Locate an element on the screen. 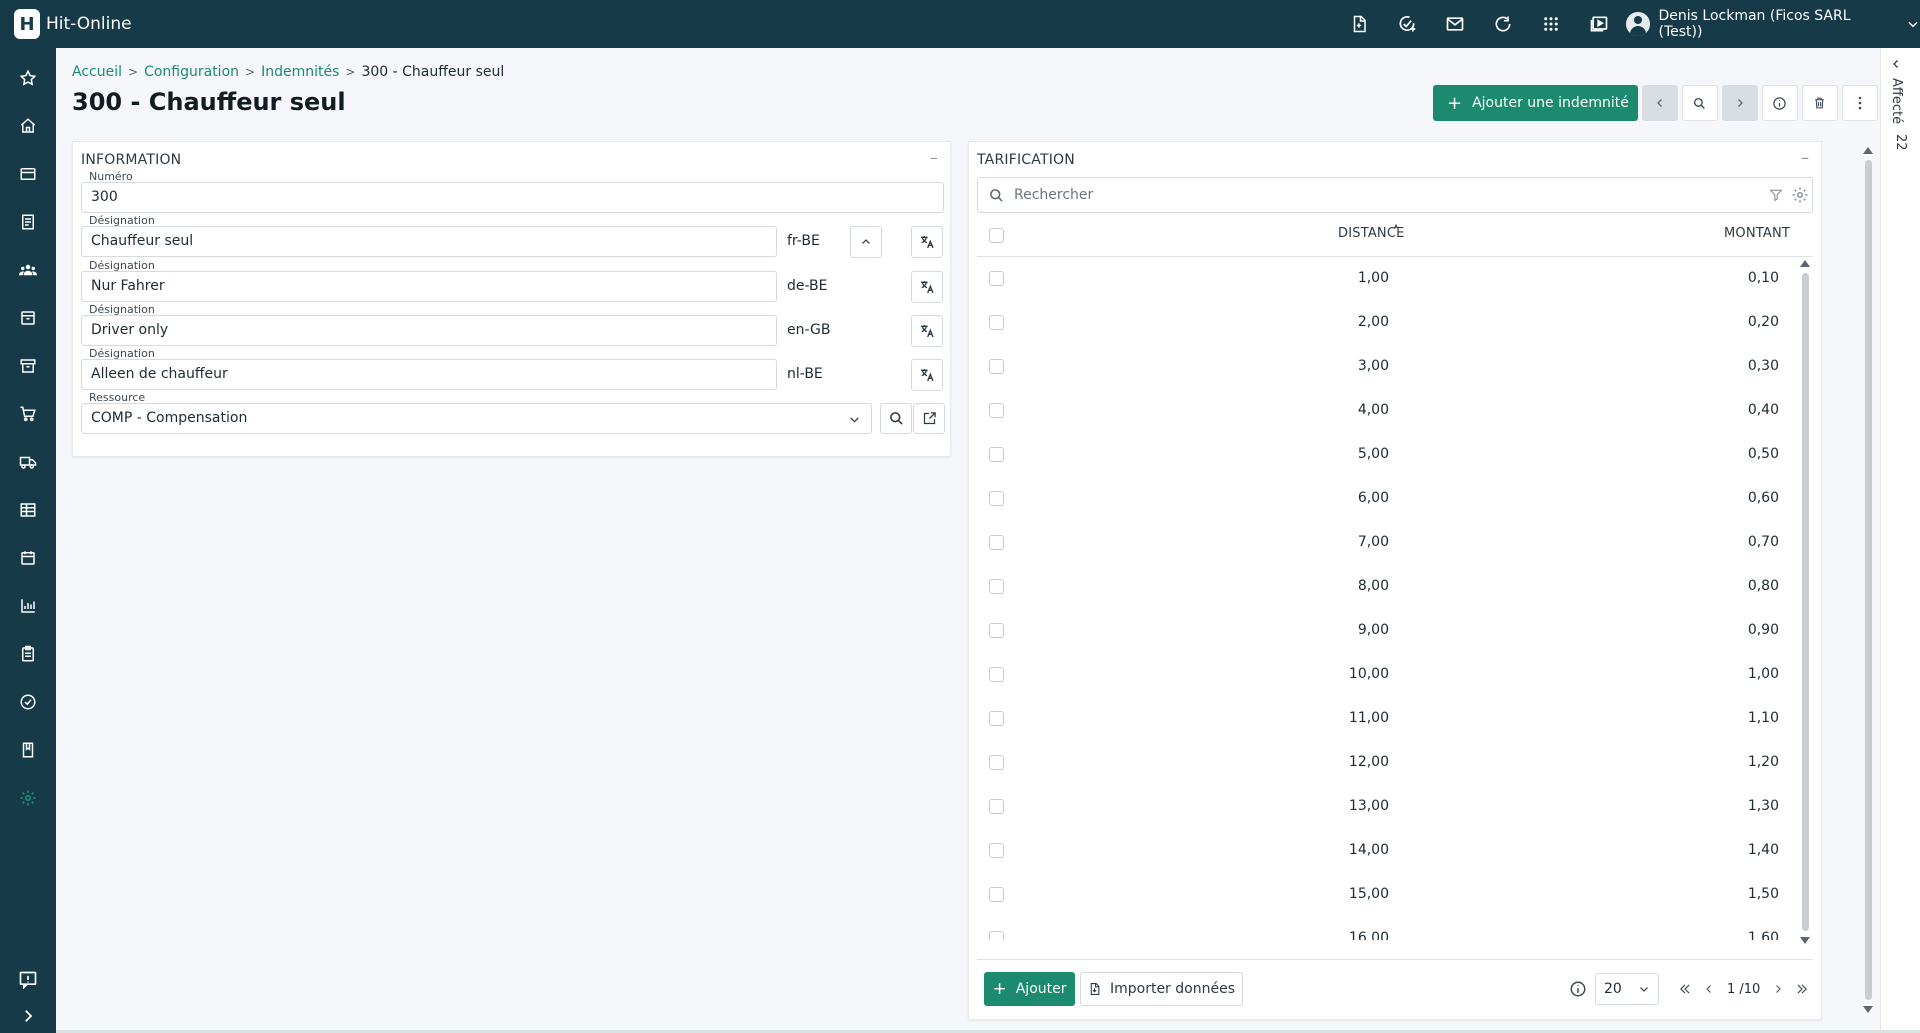  breadcrumb-indemnites: Indemnités is located at coordinates (300, 72).